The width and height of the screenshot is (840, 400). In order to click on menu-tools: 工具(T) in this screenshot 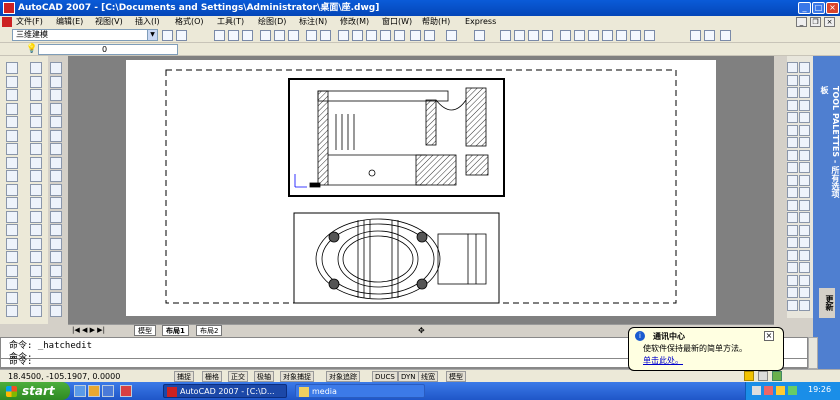, I will do `click(230, 22)`.